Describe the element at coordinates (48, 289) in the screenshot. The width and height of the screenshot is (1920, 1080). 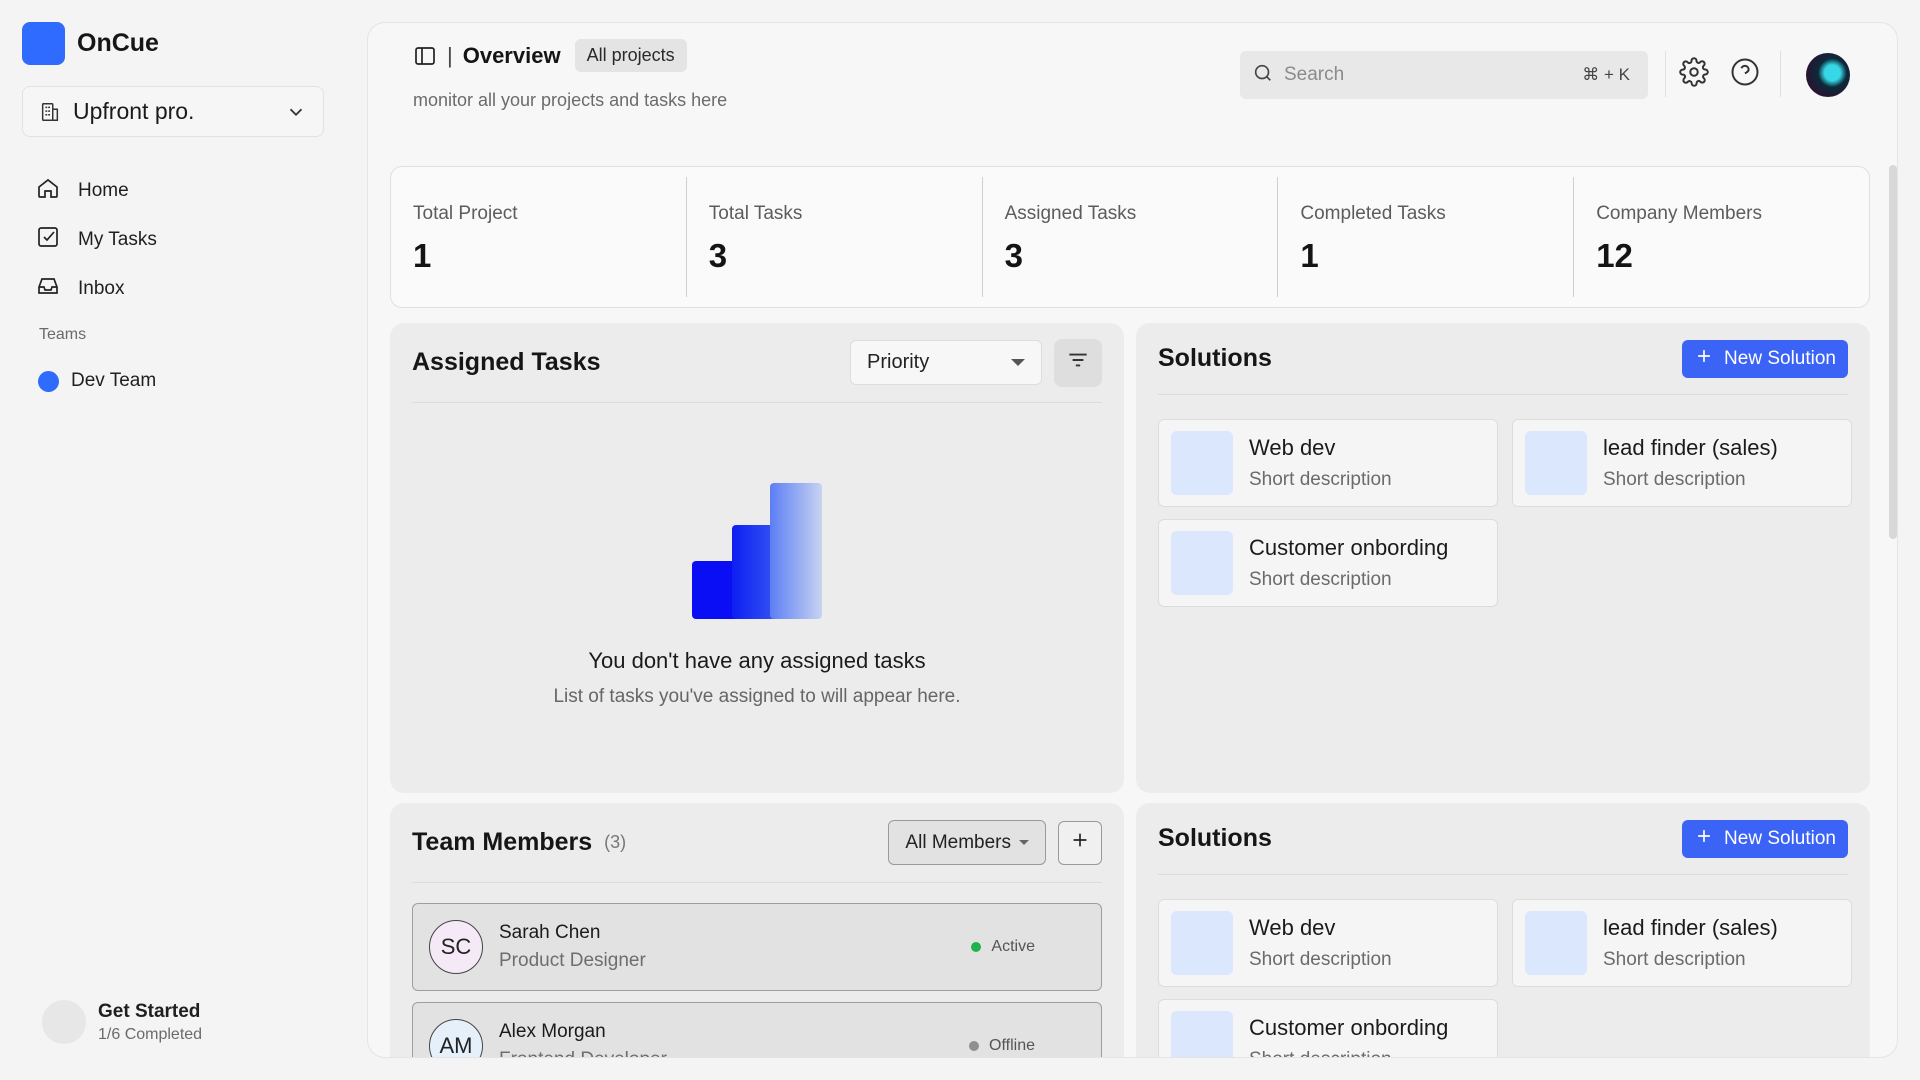
I see `inbox-icon` at that location.